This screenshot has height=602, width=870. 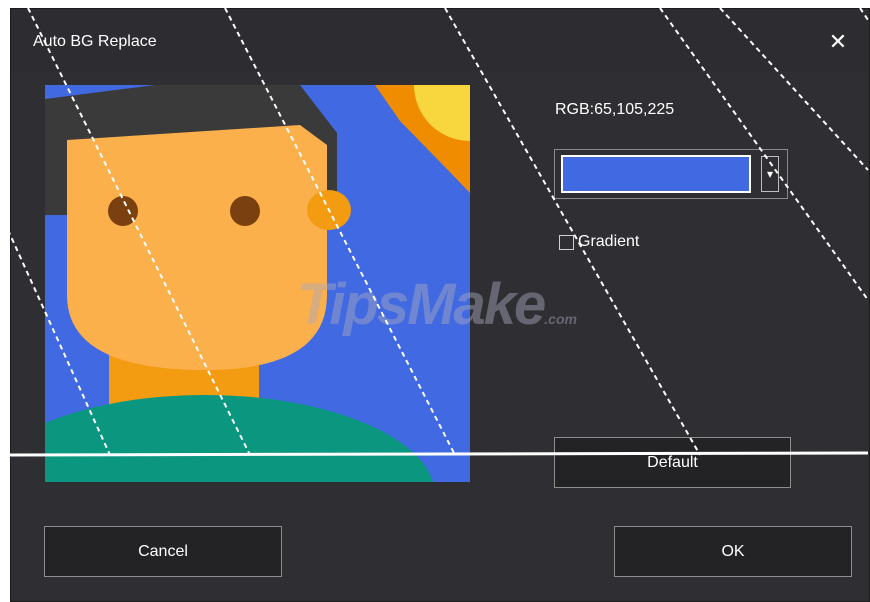 I want to click on watermark-suffix: .com, so click(x=560, y=319).